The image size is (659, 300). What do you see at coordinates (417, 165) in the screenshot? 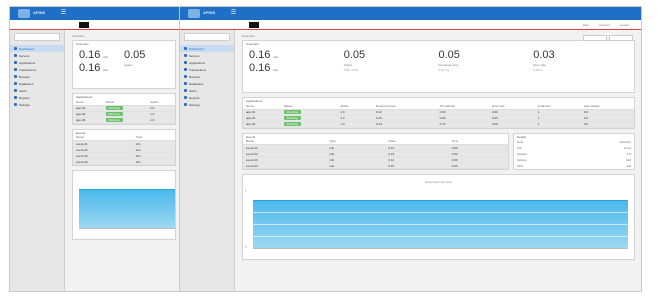
I see `table-cell: 0.10` at bounding box center [417, 165].